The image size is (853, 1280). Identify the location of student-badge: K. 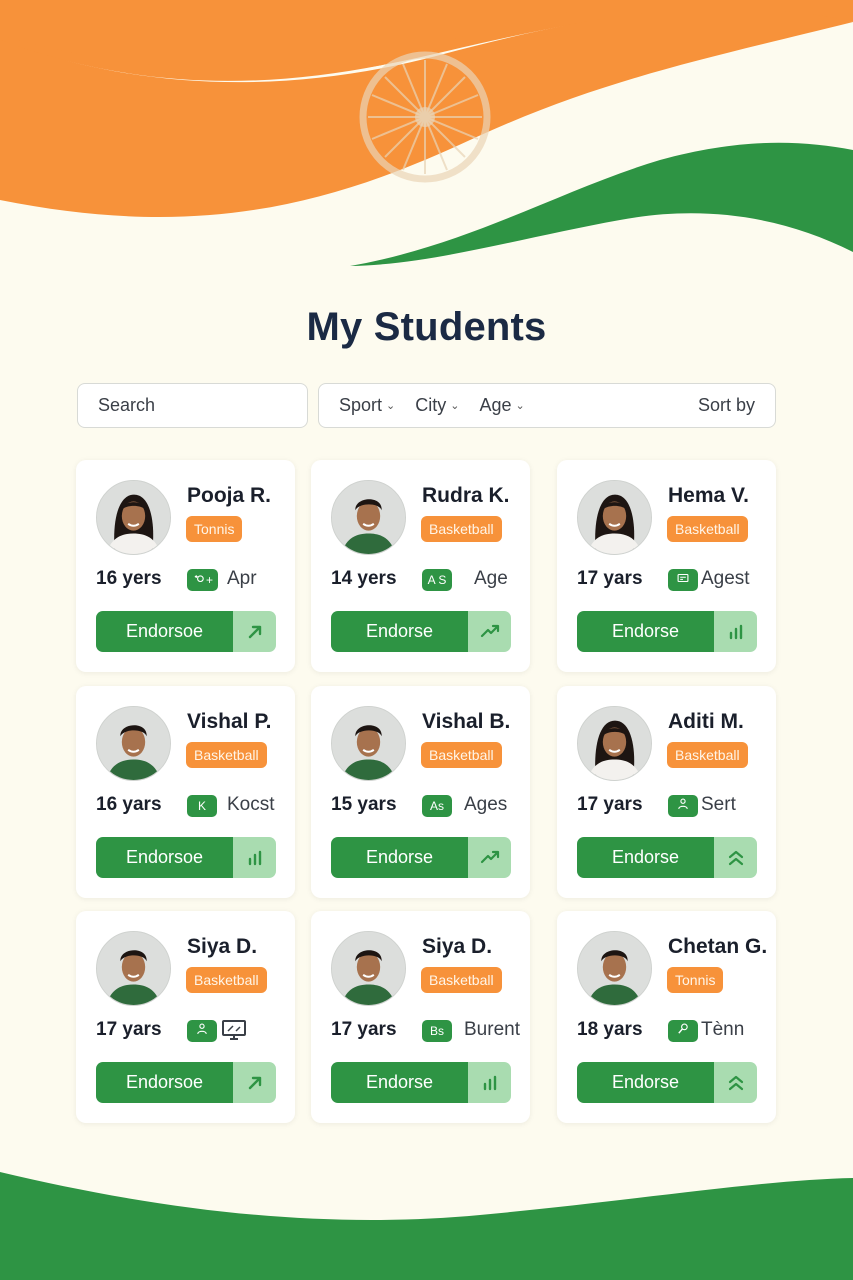
(202, 806).